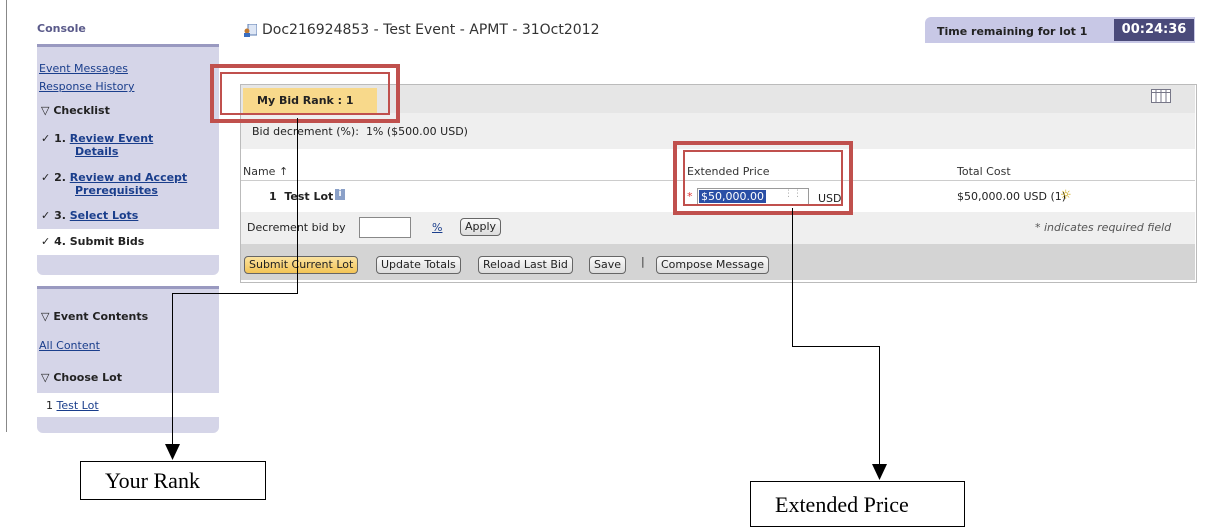  Describe the element at coordinates (81, 377) in the screenshot. I see `choose-lot-heading: ▽ Choose Lot` at that location.